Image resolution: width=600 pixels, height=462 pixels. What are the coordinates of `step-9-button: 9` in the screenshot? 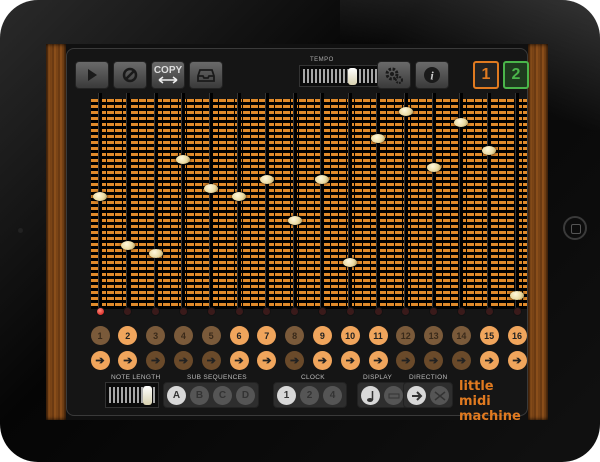 It's located at (322, 335).